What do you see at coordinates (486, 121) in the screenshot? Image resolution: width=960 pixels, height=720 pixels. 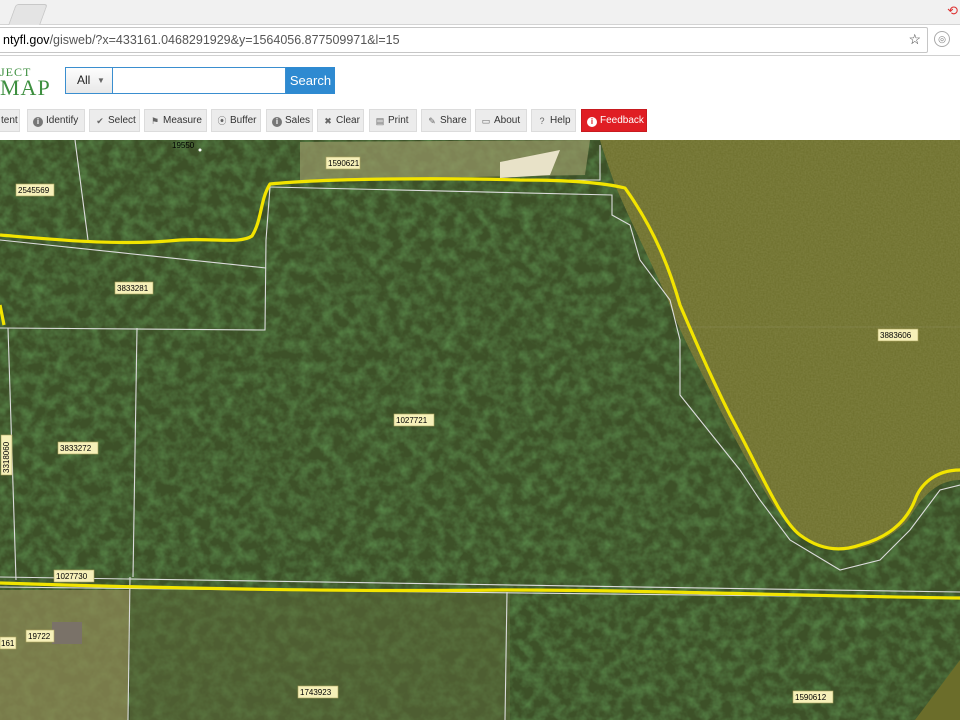 I see `comment-icon: ▭` at bounding box center [486, 121].